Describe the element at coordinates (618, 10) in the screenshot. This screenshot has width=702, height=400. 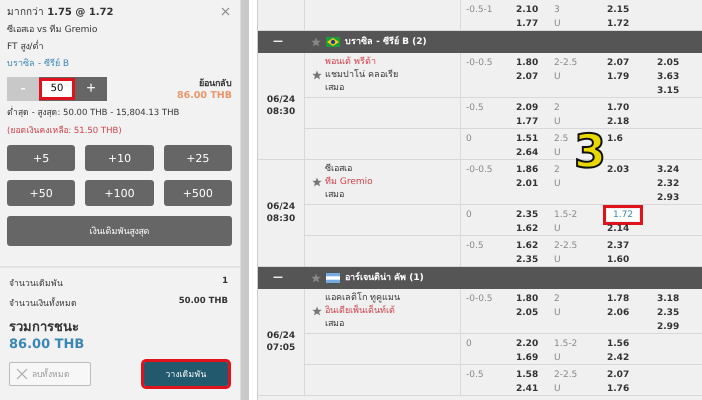
I see `odds-value: 2.15` at that location.